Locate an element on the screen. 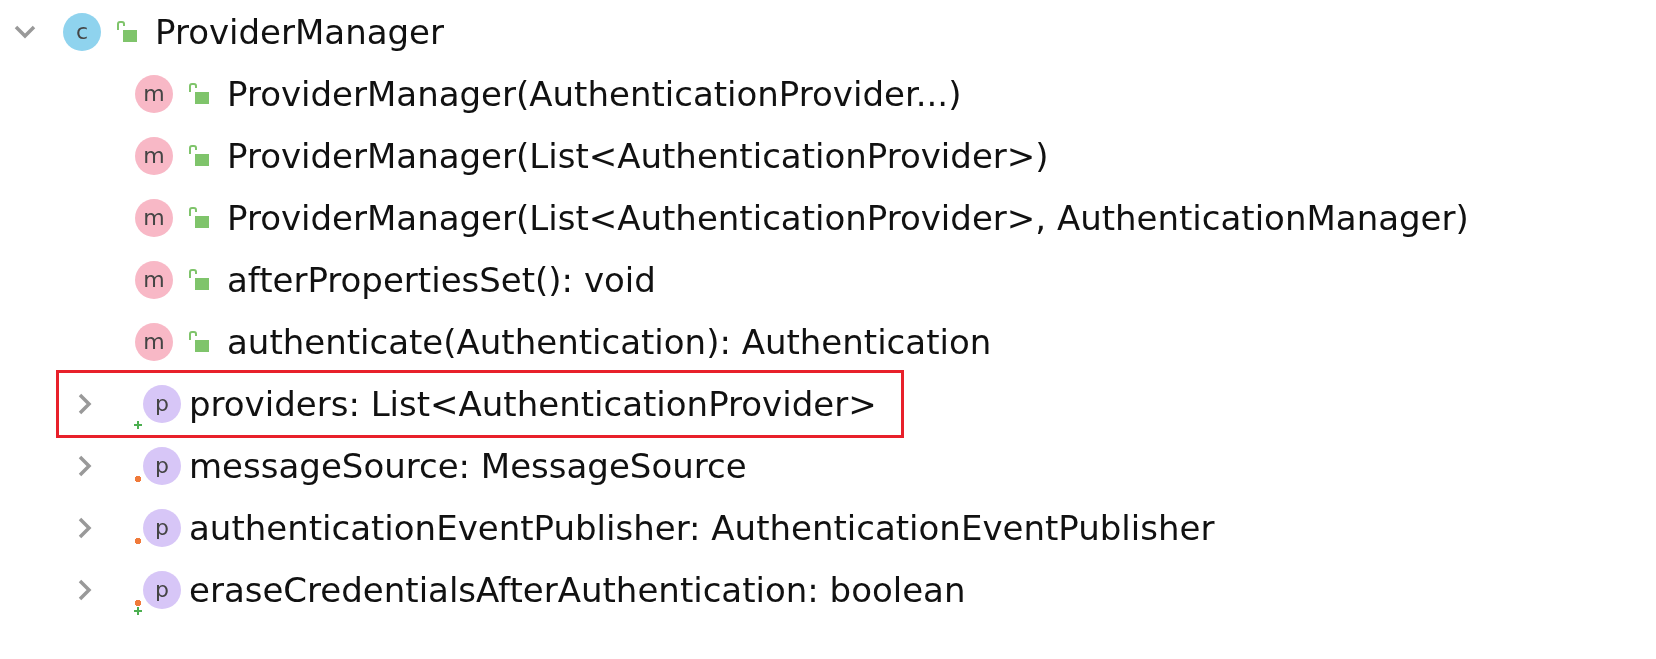 This screenshot has height=659, width=1656. field-signature: authenticationEventPublisher: AuthenticationEventPublisher is located at coordinates (702, 528).